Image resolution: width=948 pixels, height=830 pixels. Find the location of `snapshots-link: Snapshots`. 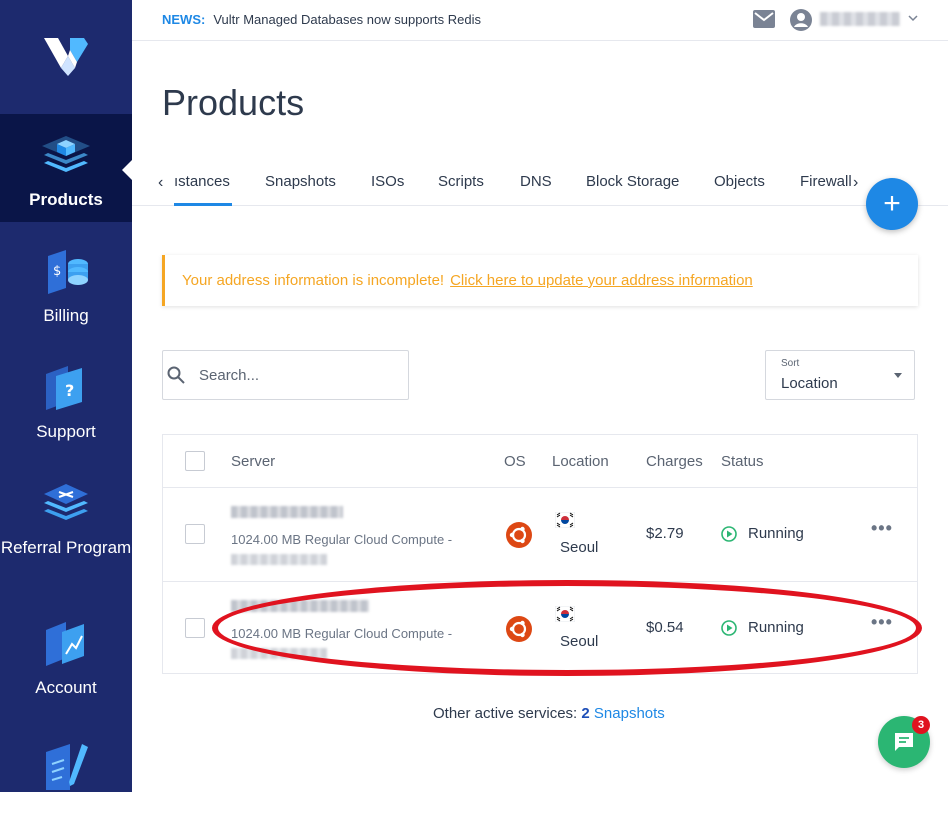

snapshots-link: Snapshots is located at coordinates (629, 713).